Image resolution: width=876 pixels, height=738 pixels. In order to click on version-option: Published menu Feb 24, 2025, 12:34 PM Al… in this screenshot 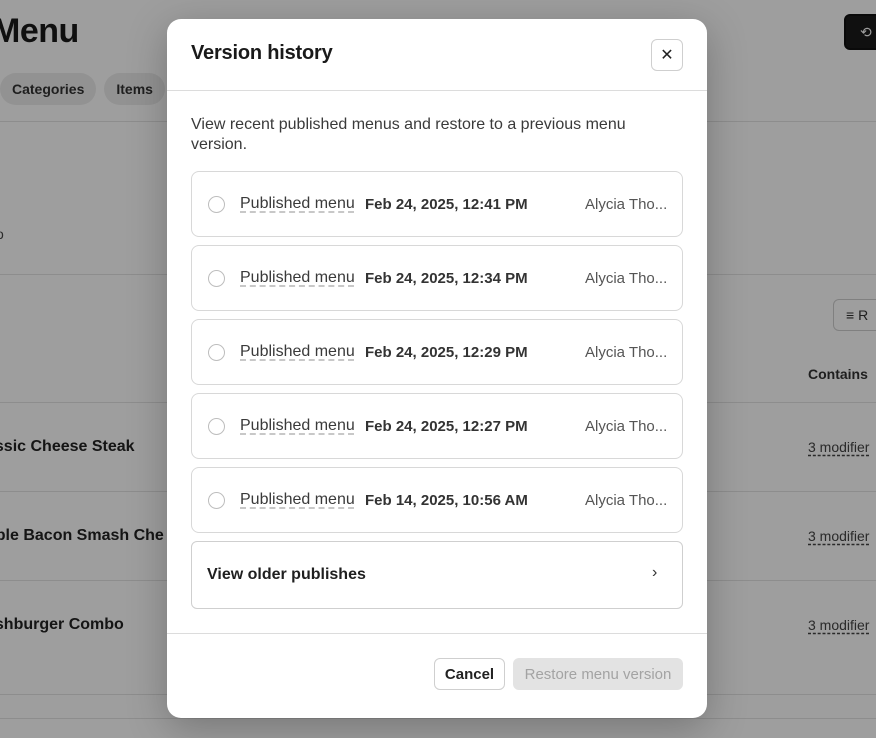, I will do `click(437, 278)`.